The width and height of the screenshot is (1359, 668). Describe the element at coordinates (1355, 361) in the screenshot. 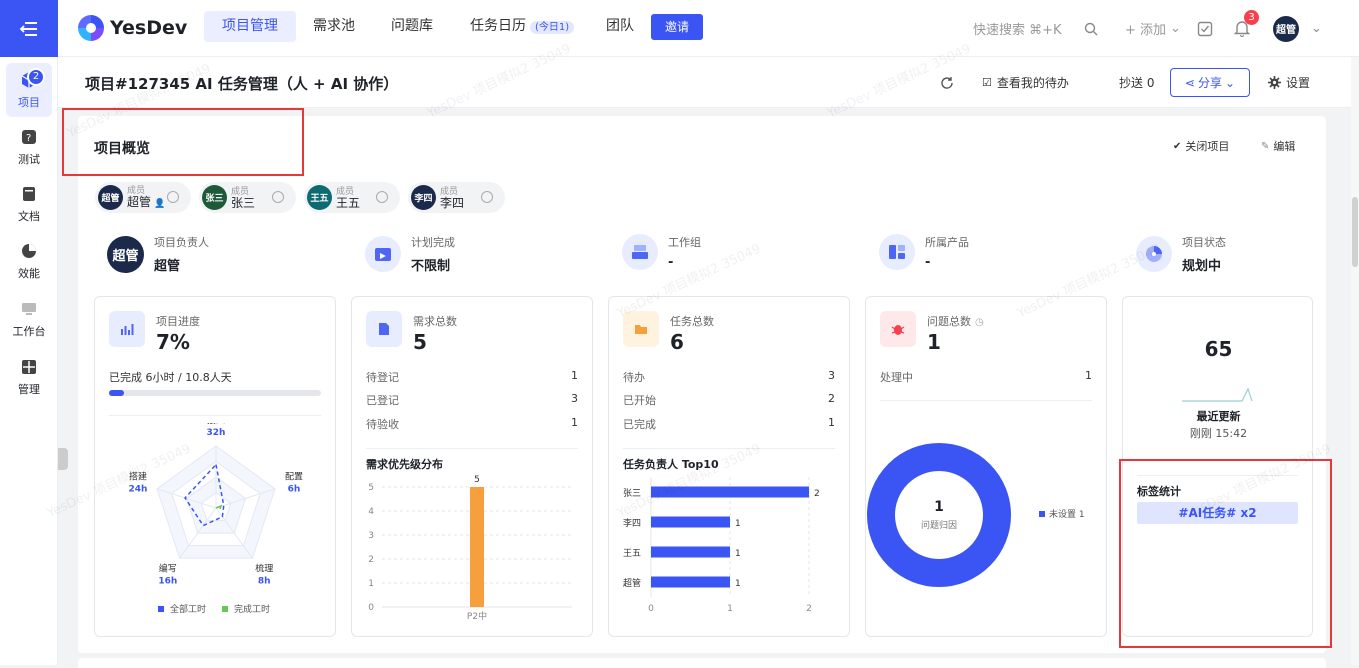

I see `scrollbar` at that location.